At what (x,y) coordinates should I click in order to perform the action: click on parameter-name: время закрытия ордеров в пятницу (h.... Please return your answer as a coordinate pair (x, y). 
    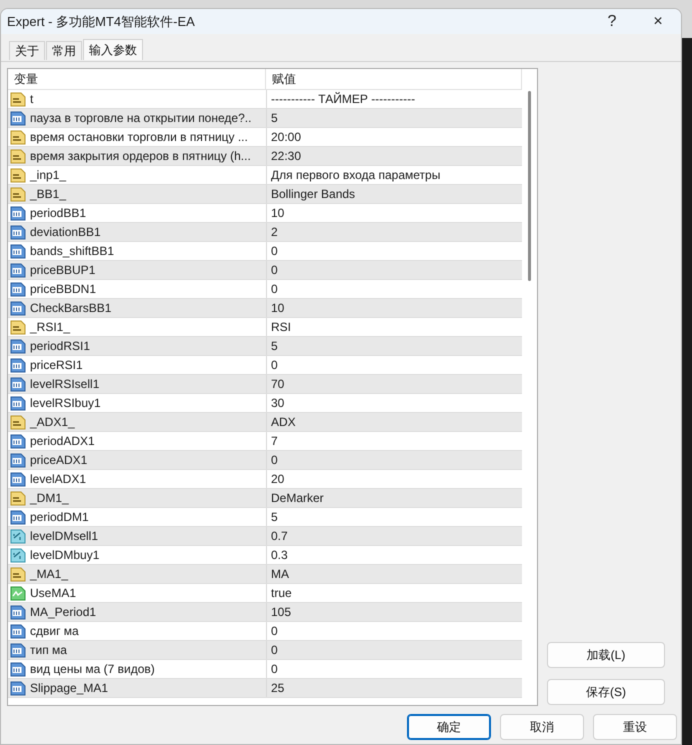
    Looking at the image, I should click on (140, 156).